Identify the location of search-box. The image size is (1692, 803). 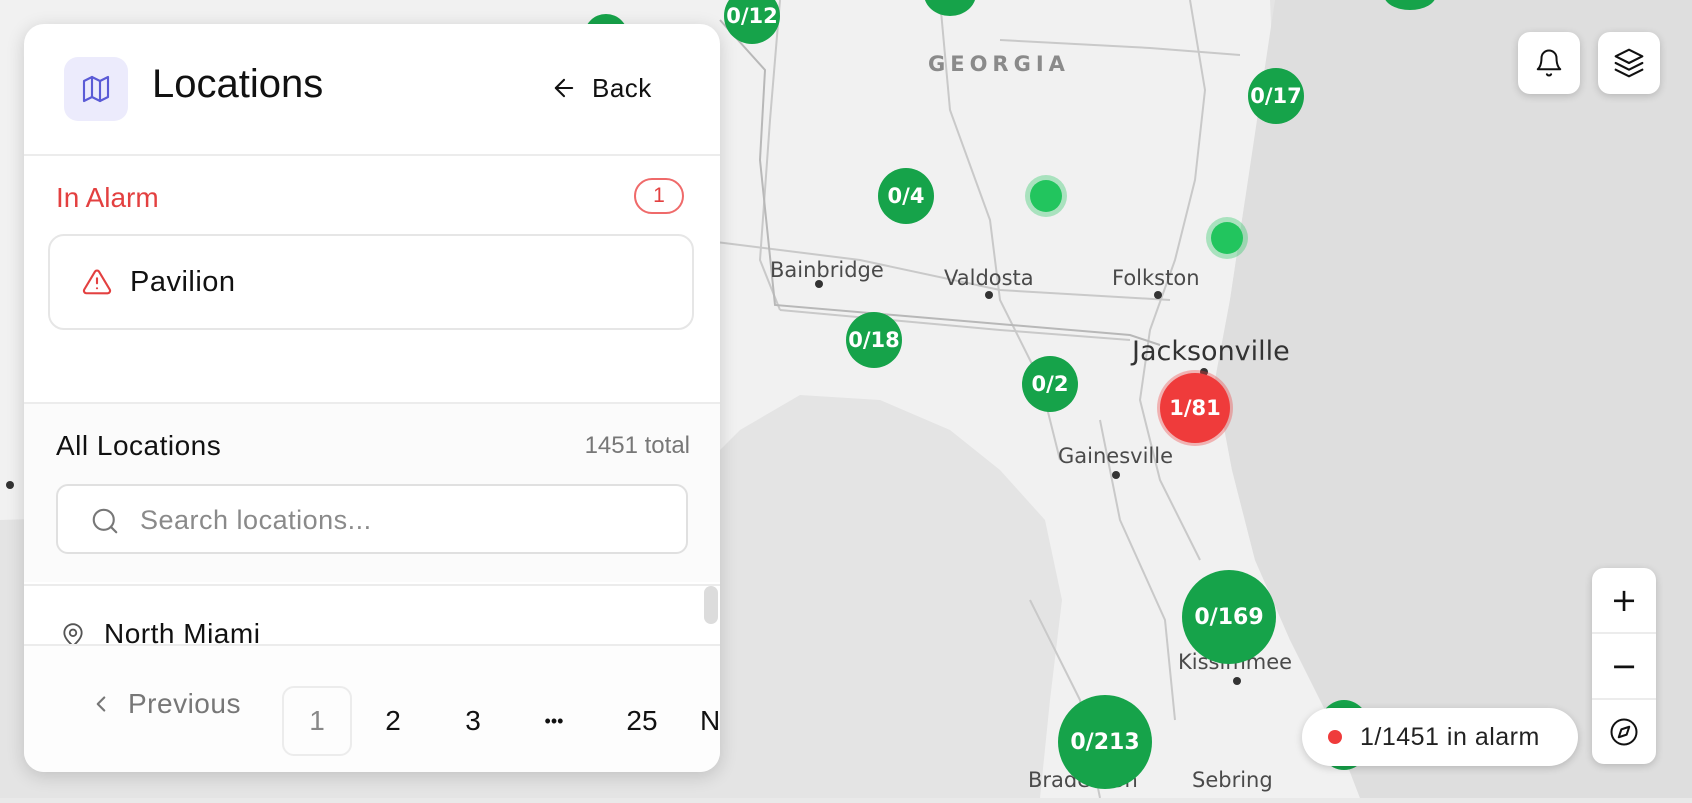
(372, 519).